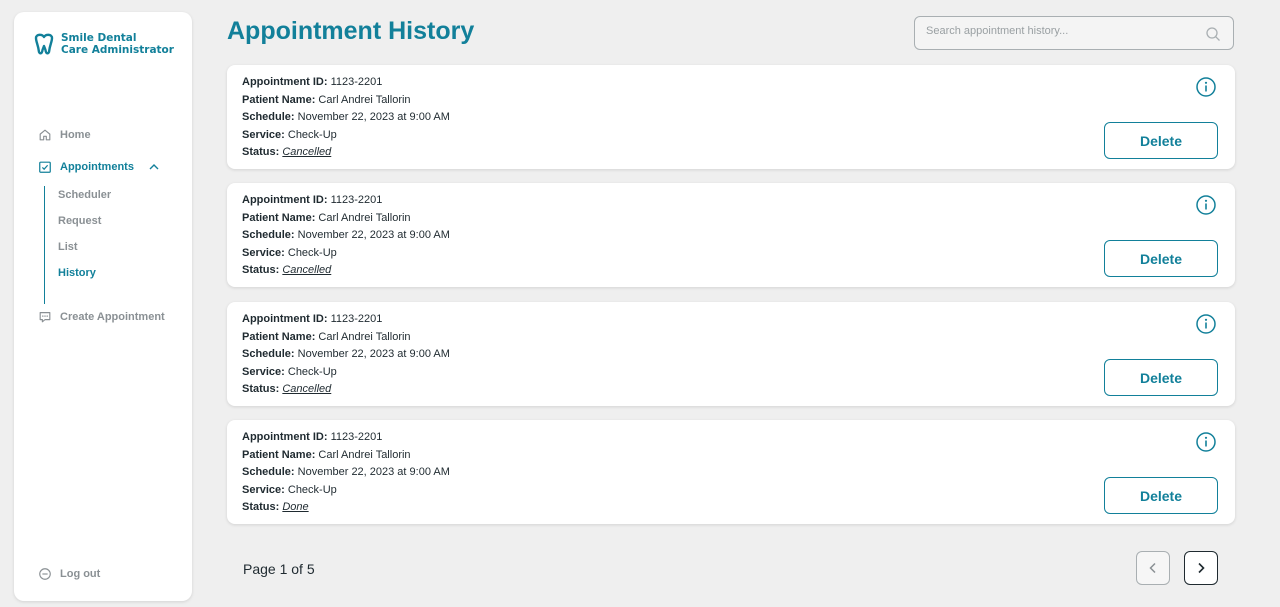 The width and height of the screenshot is (1280, 607). I want to click on brand-name: Smile Dental Care Administrator, so click(117, 44).